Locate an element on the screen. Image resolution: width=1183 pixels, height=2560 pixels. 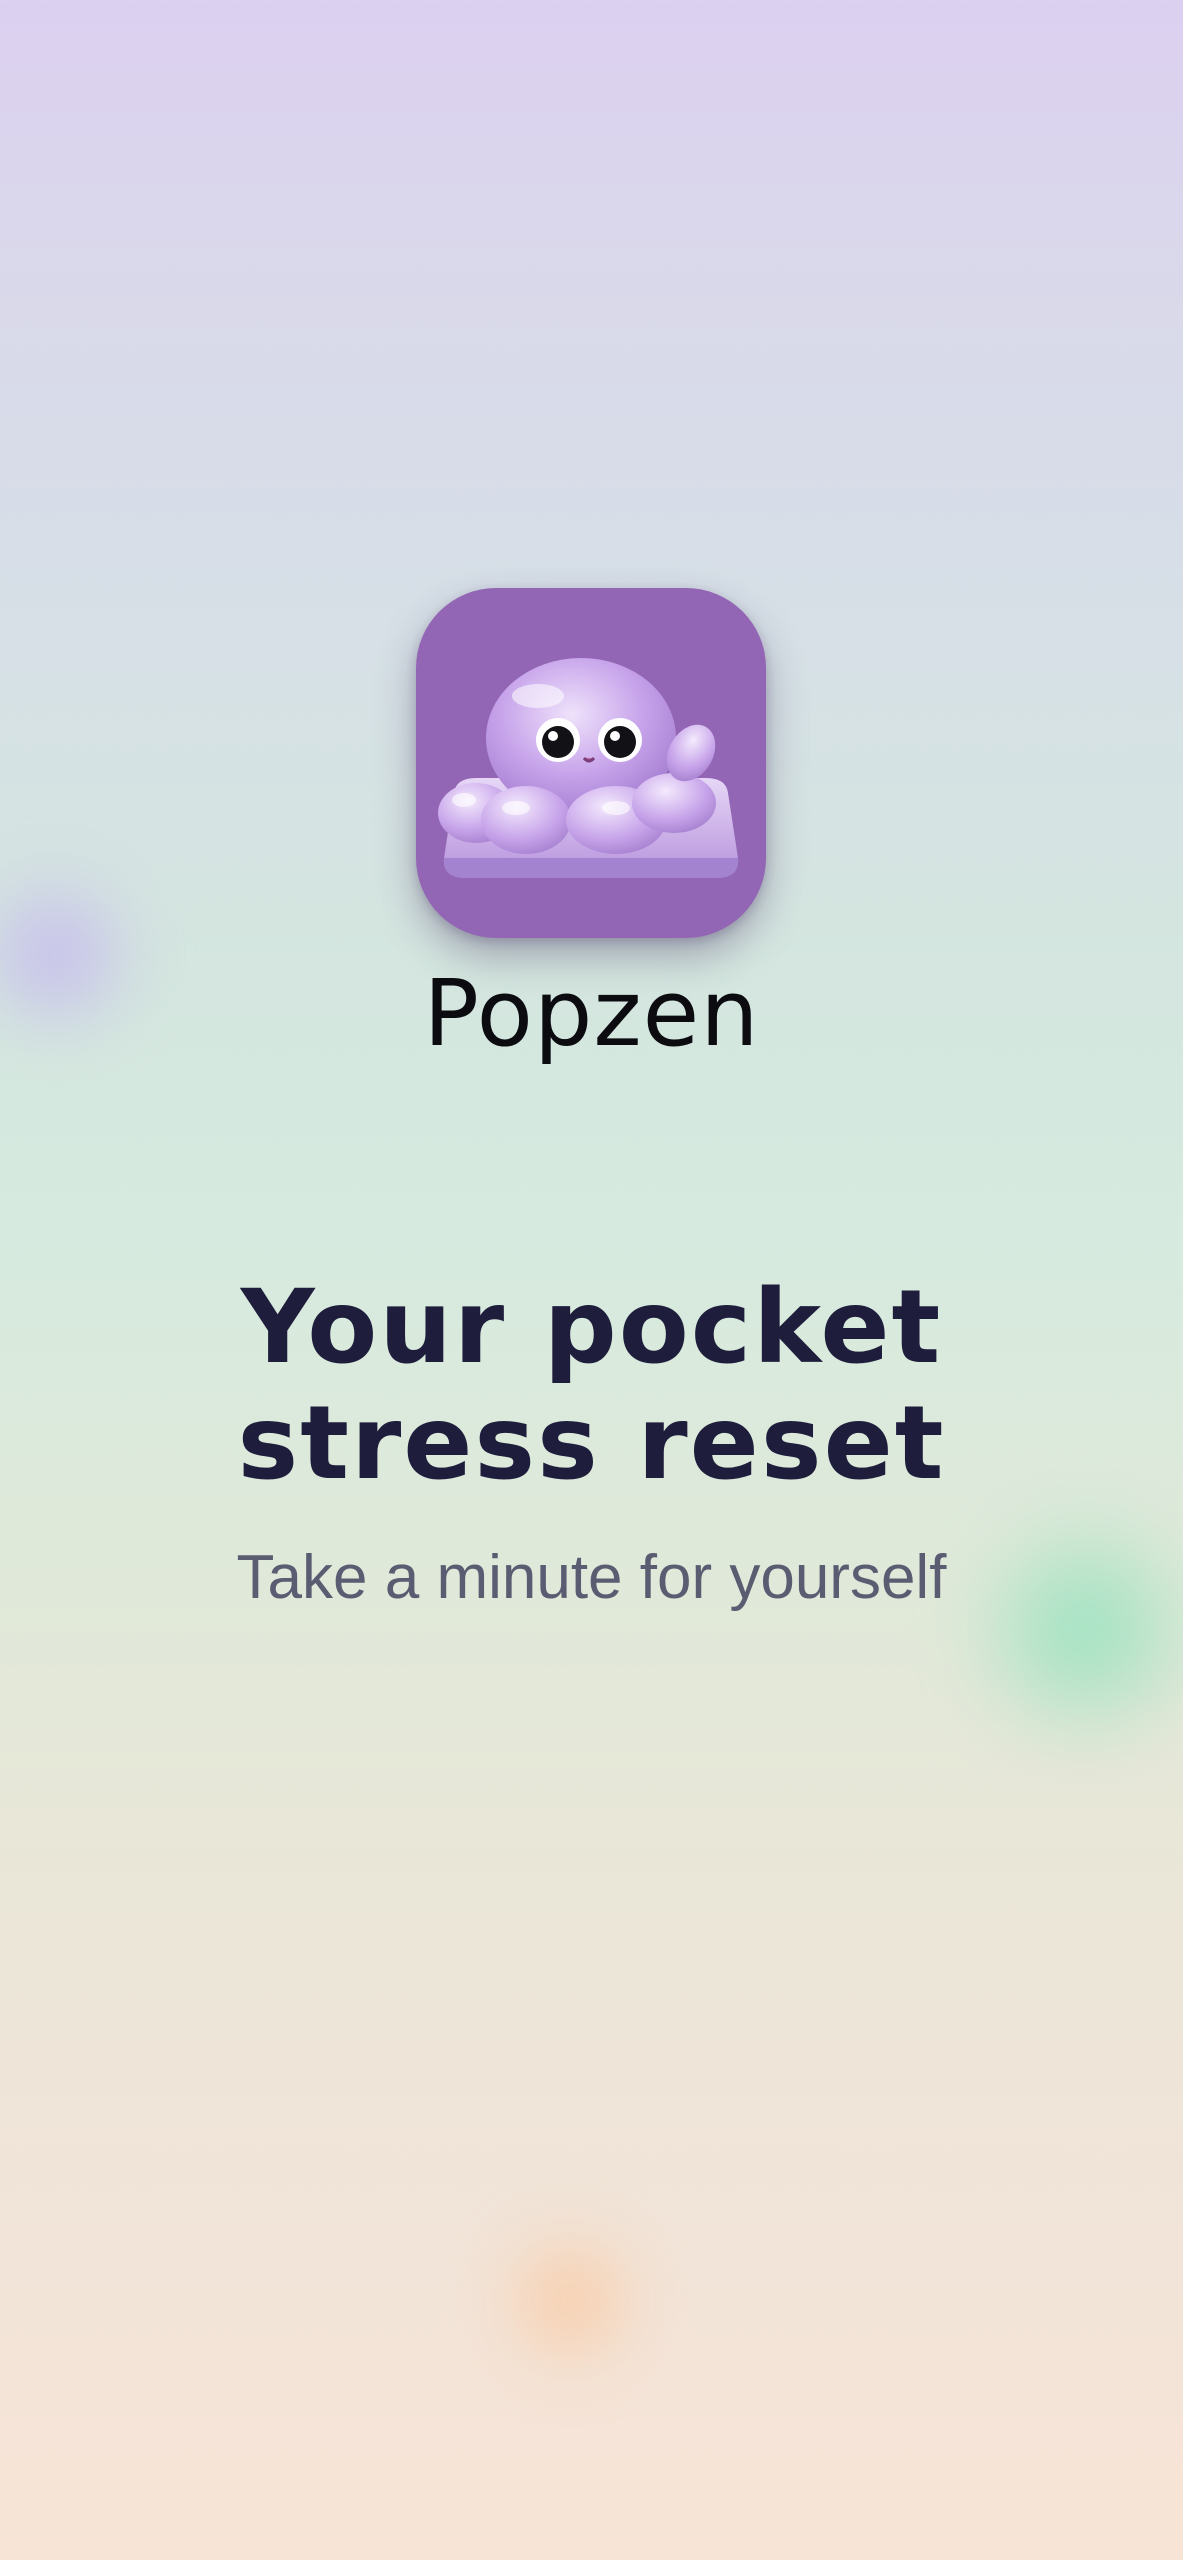
app-logo-icon is located at coordinates (591, 763).